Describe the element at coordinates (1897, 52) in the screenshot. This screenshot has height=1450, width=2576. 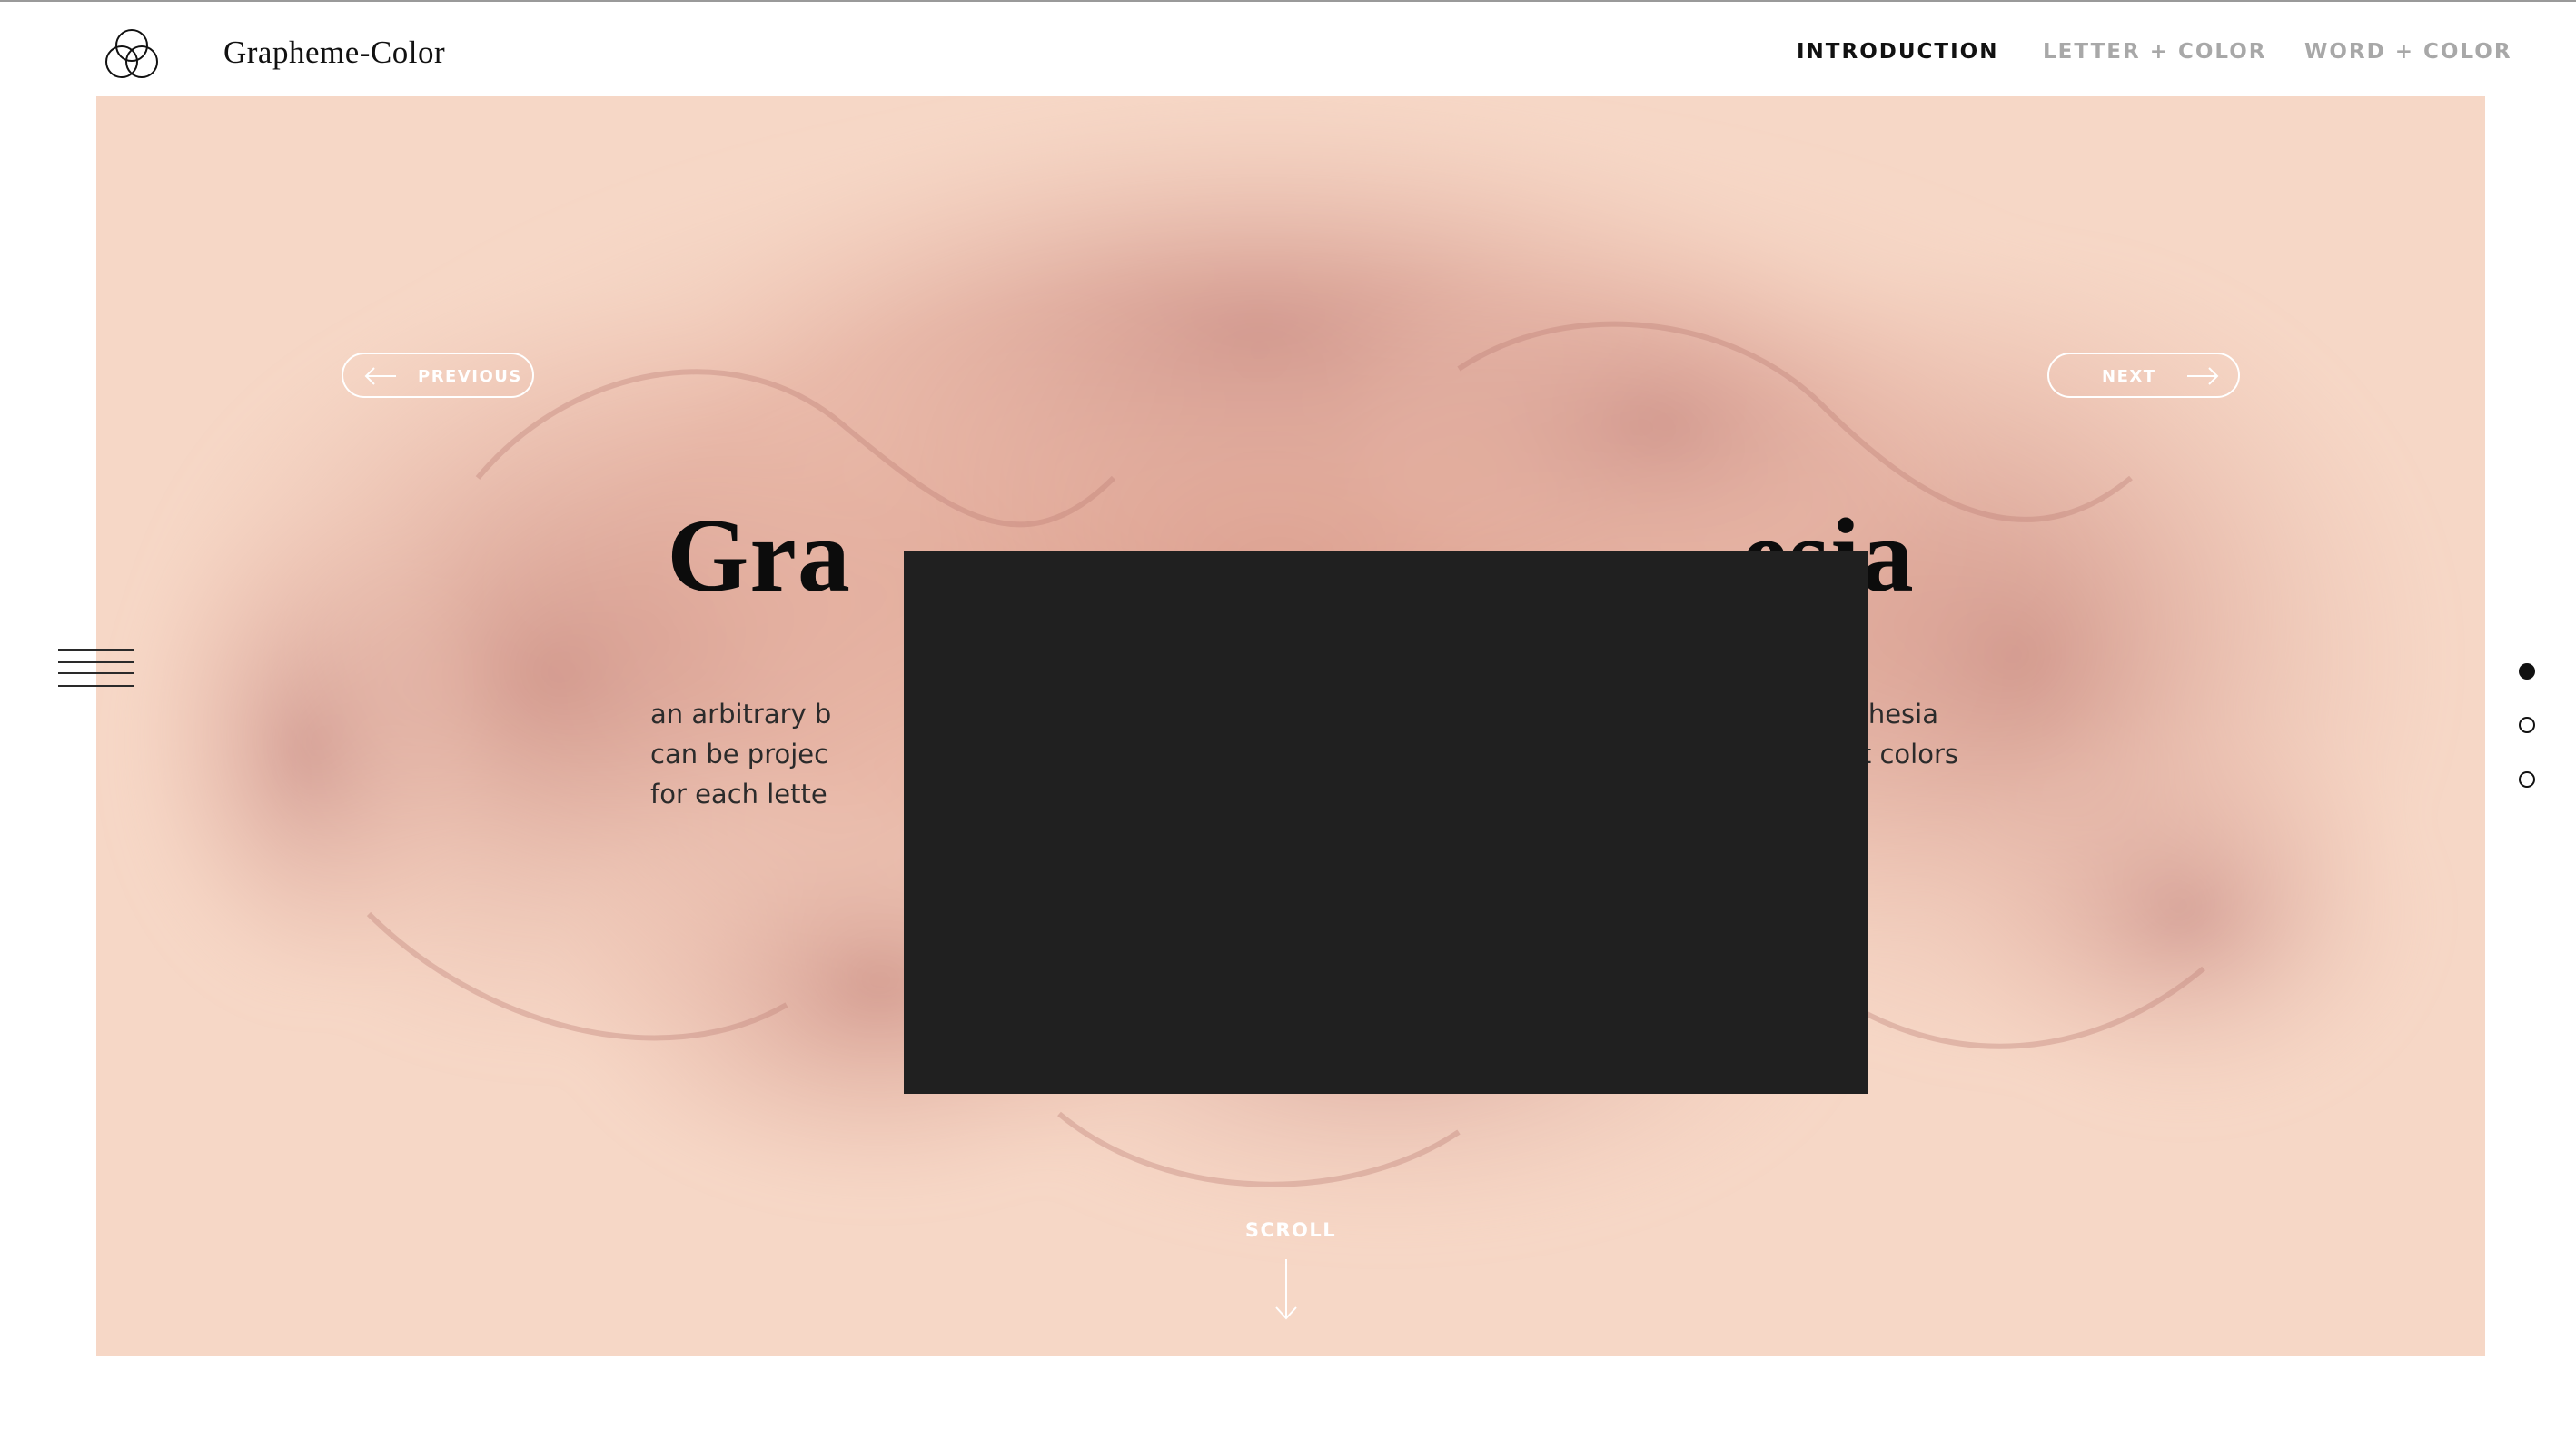
I see `nav-introduction: INTRODUCTION` at that location.